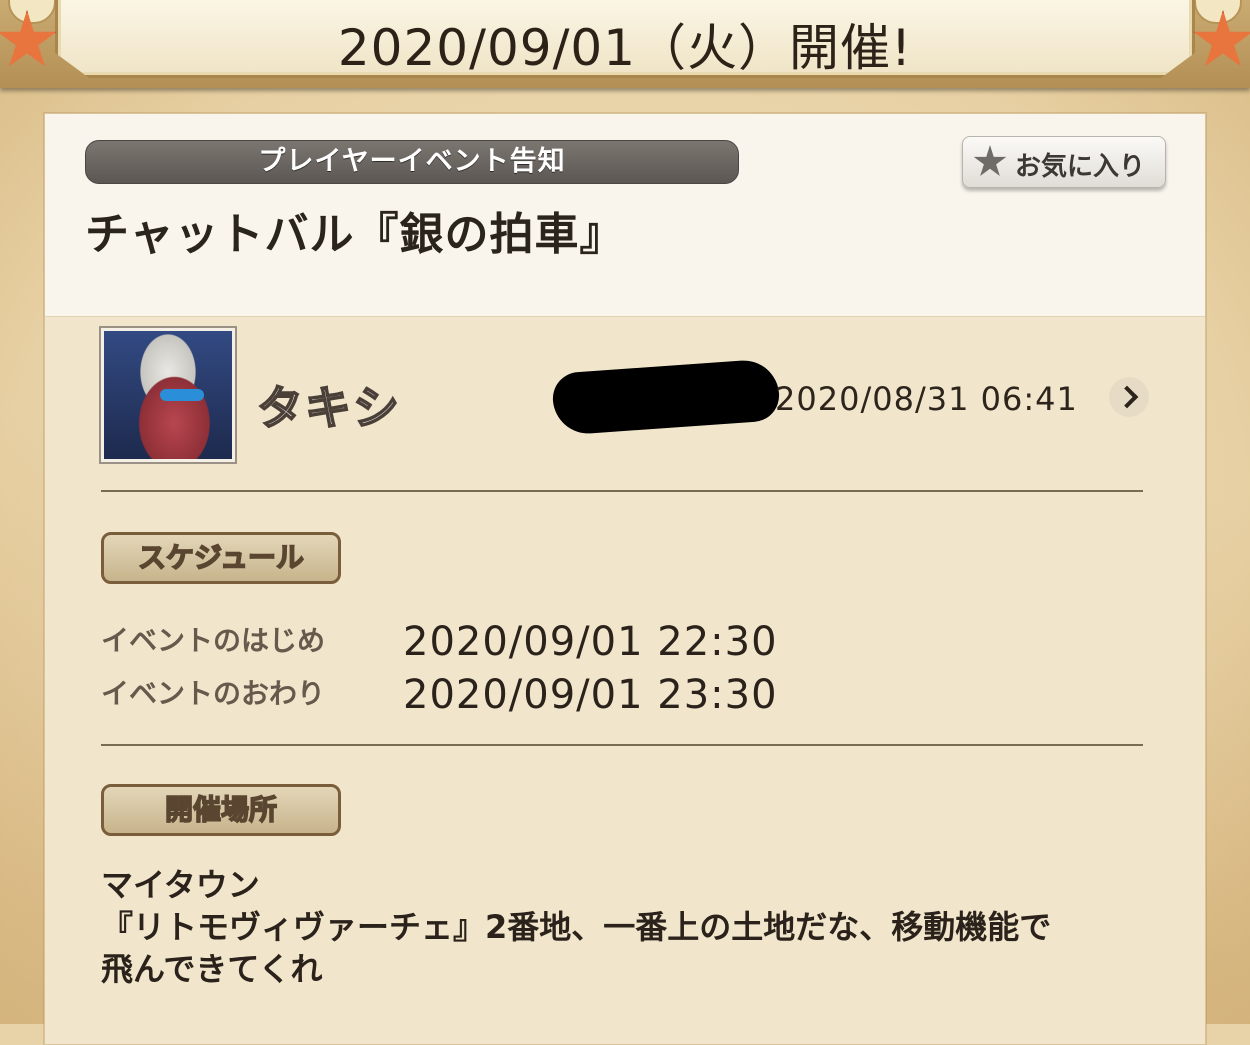  I want to click on date-banner: 2020/09/01（火）開催!, so click(625, 44).